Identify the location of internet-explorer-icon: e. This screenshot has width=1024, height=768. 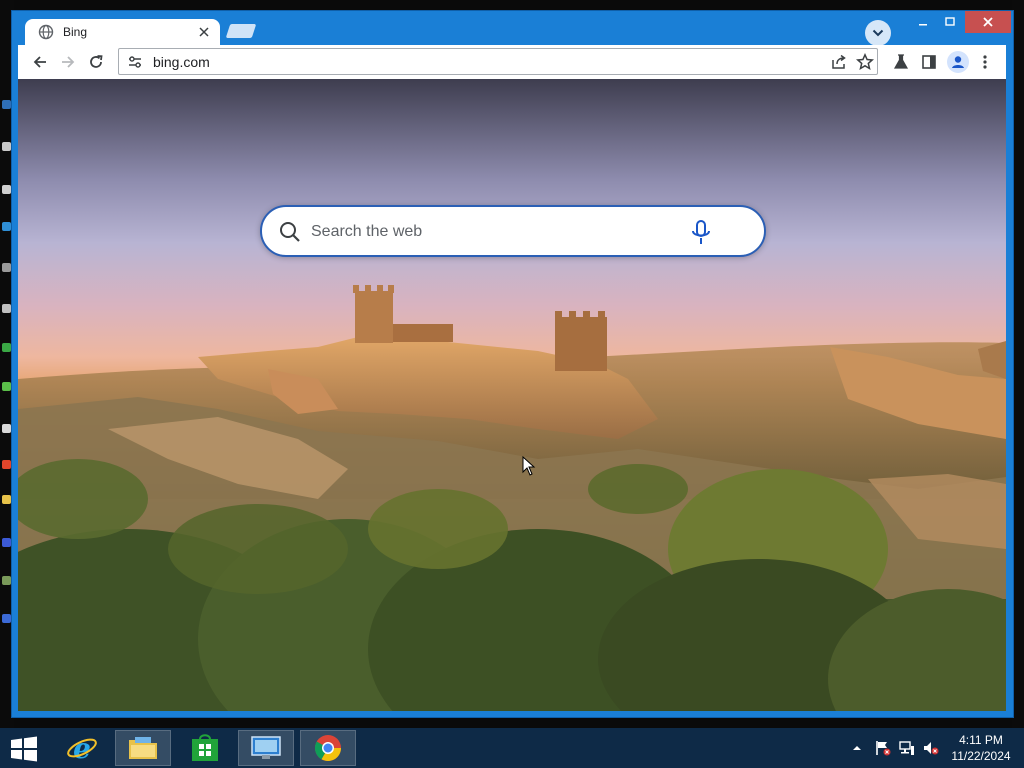
(82, 748).